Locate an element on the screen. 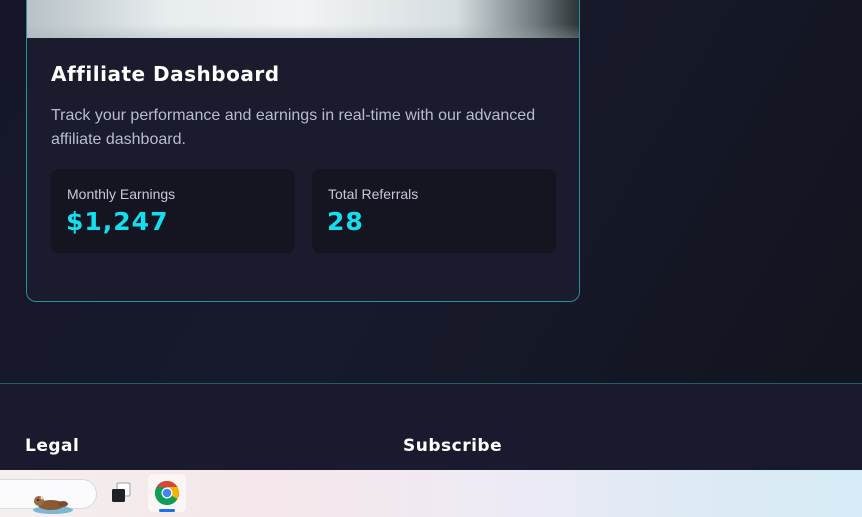 This screenshot has width=862, height=517. stat-label: Total Referrals is located at coordinates (373, 194).